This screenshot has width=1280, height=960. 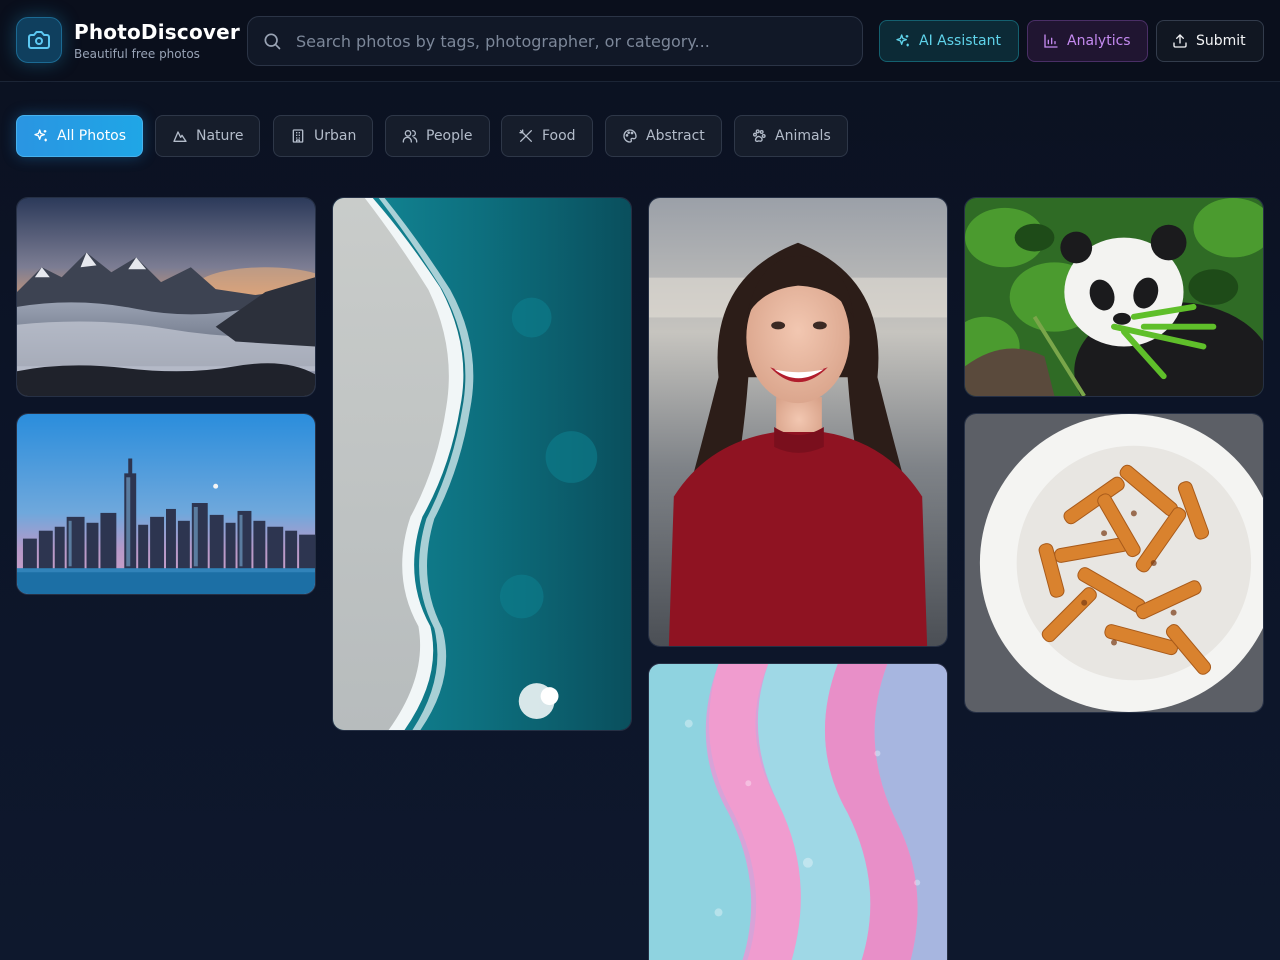 What do you see at coordinates (675, 136) in the screenshot?
I see `filter-label: Abstract` at bounding box center [675, 136].